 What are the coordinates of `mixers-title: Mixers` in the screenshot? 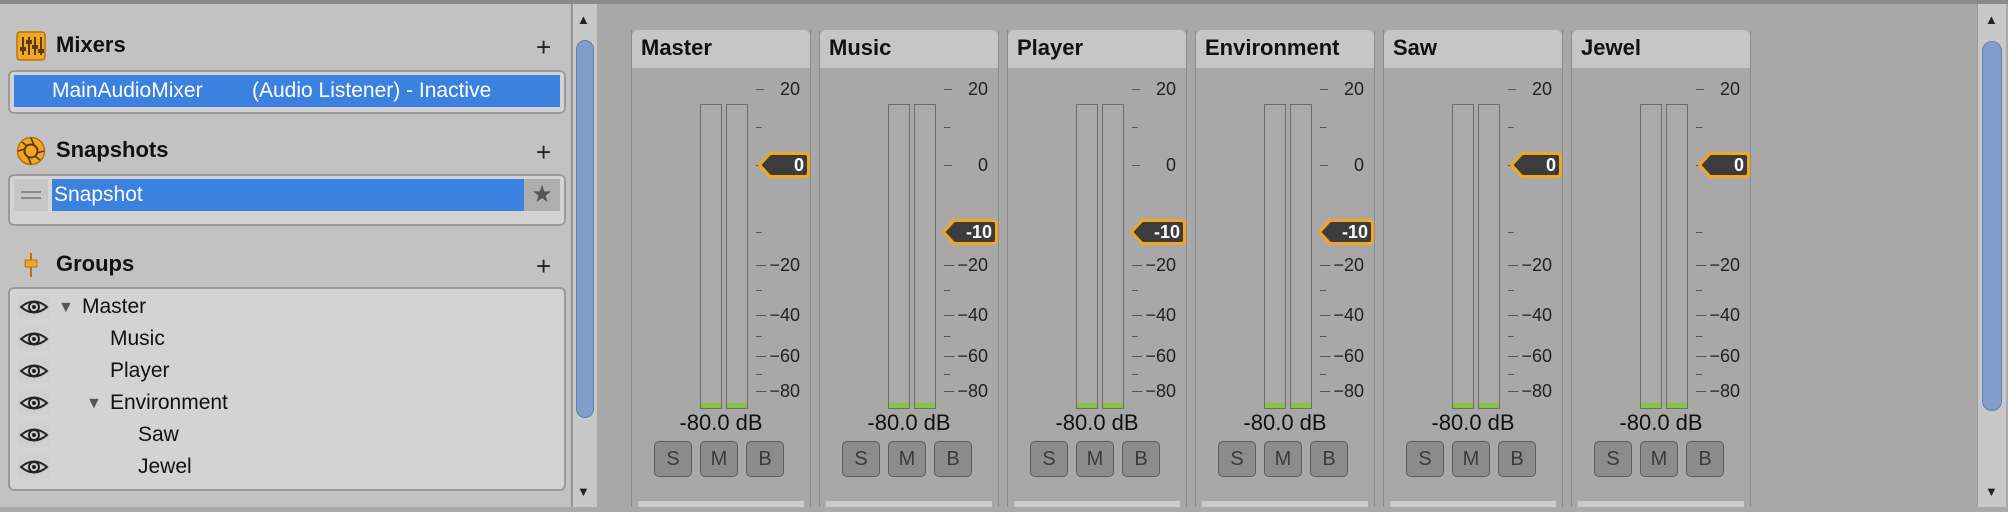 It's located at (91, 44).